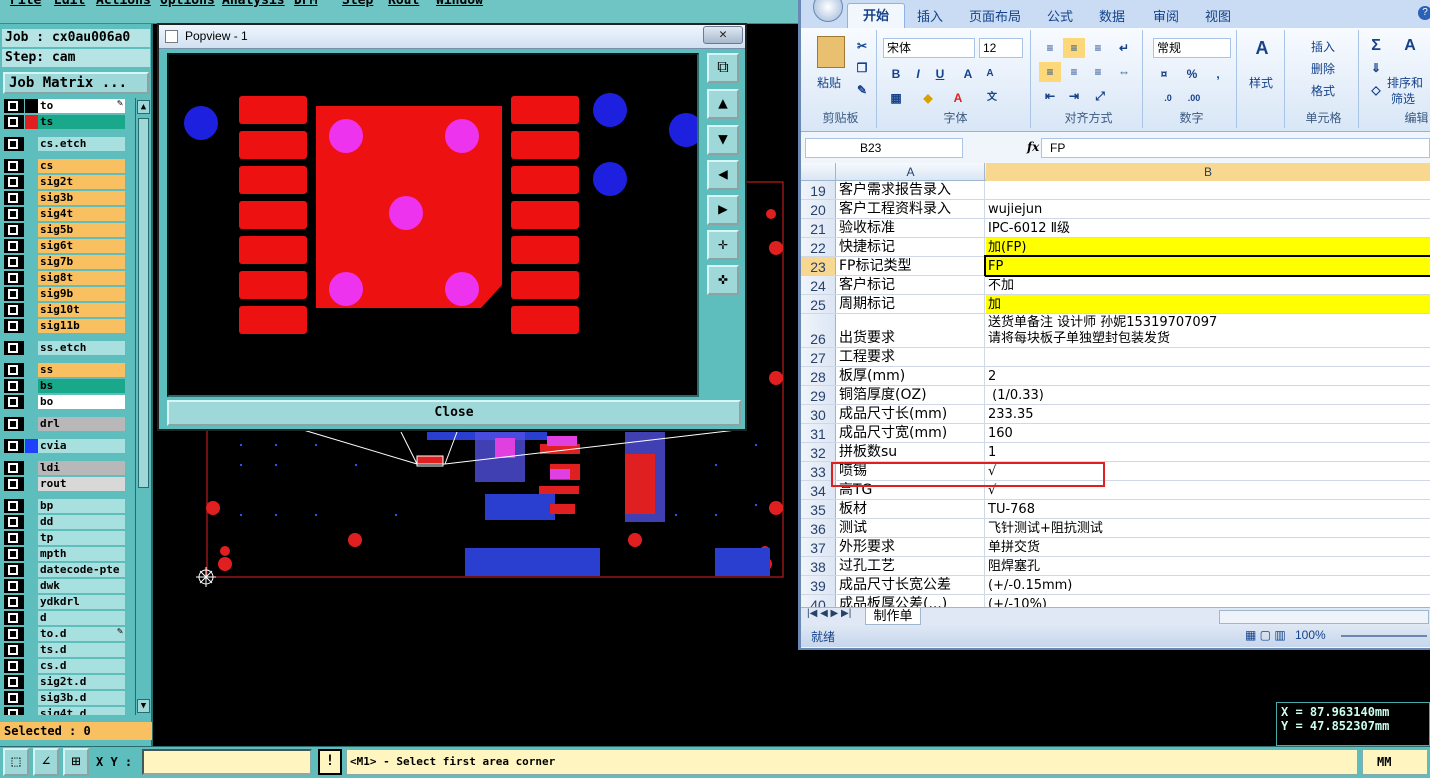 This screenshot has height=778, width=1430. I want to click on row-header: 32, so click(818, 452).